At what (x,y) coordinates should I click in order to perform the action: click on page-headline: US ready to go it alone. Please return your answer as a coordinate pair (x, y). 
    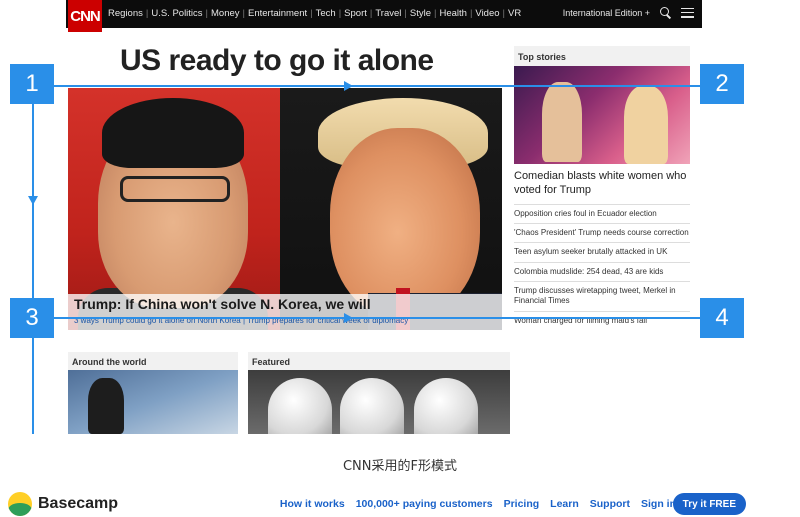
    Looking at the image, I should click on (277, 61).